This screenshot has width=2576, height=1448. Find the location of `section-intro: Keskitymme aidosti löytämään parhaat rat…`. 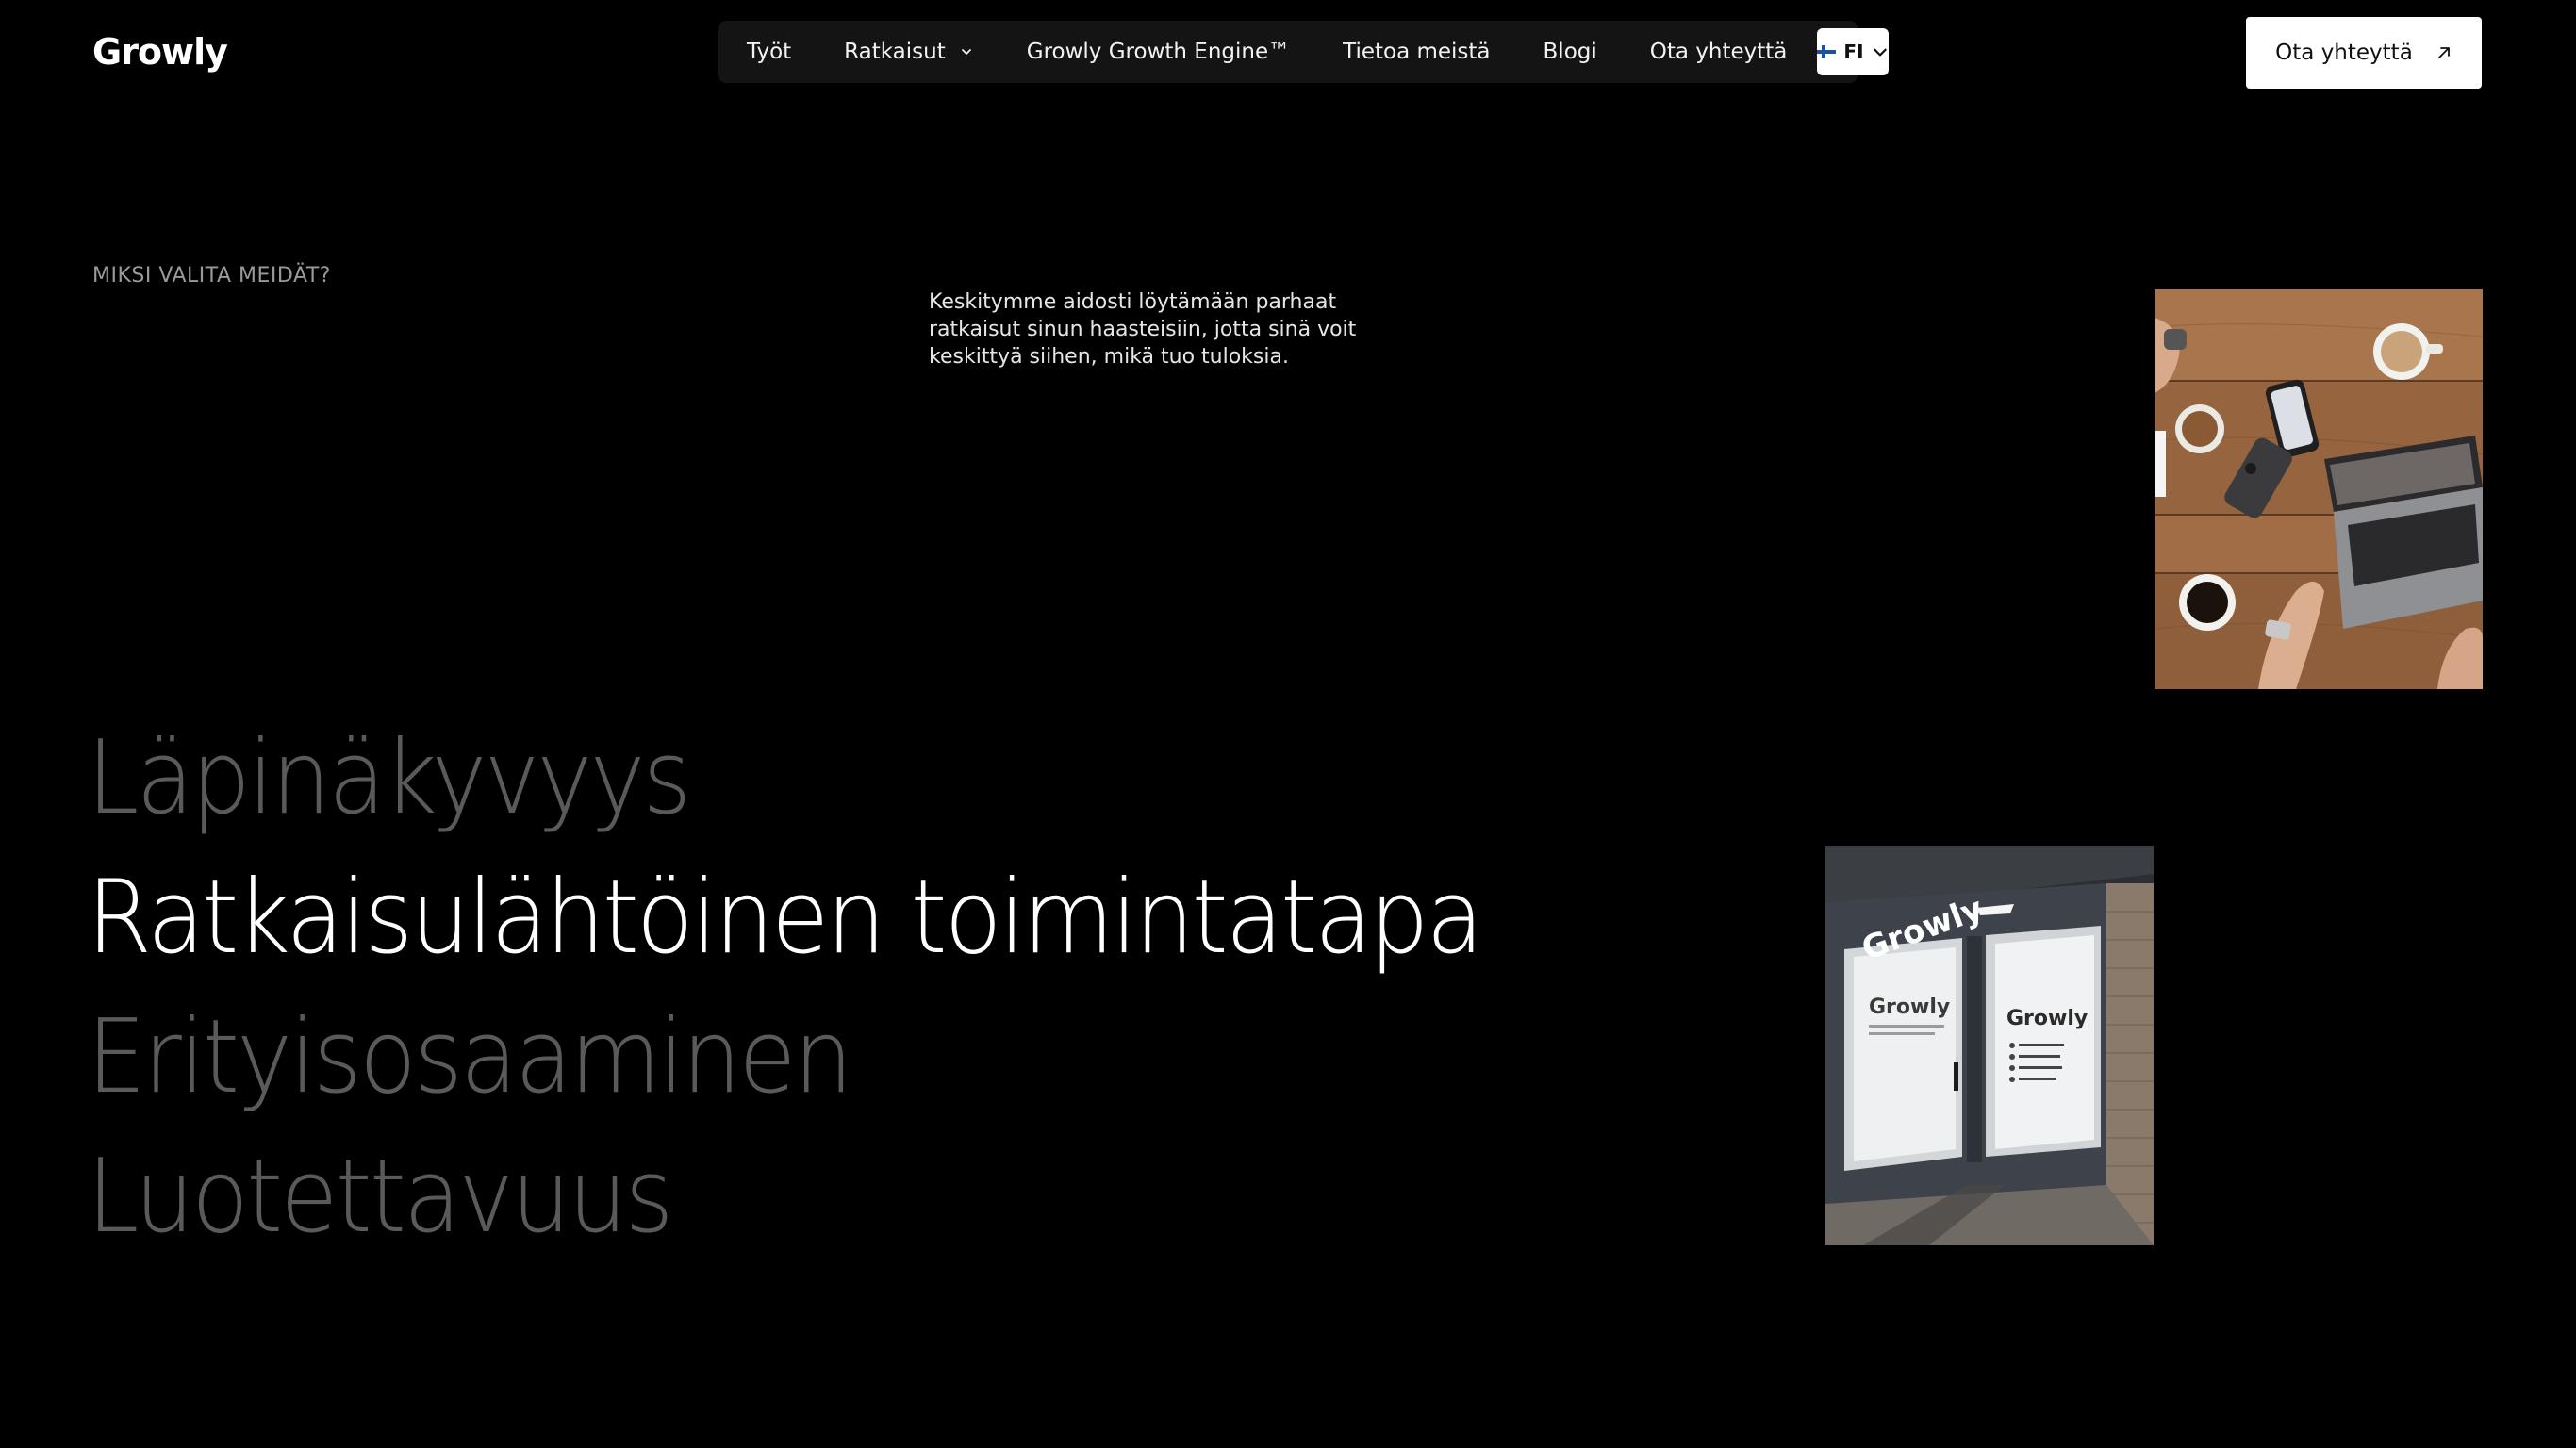

section-intro: Keskitymme aidosti löytämään parhaat rat… is located at coordinates (1143, 329).